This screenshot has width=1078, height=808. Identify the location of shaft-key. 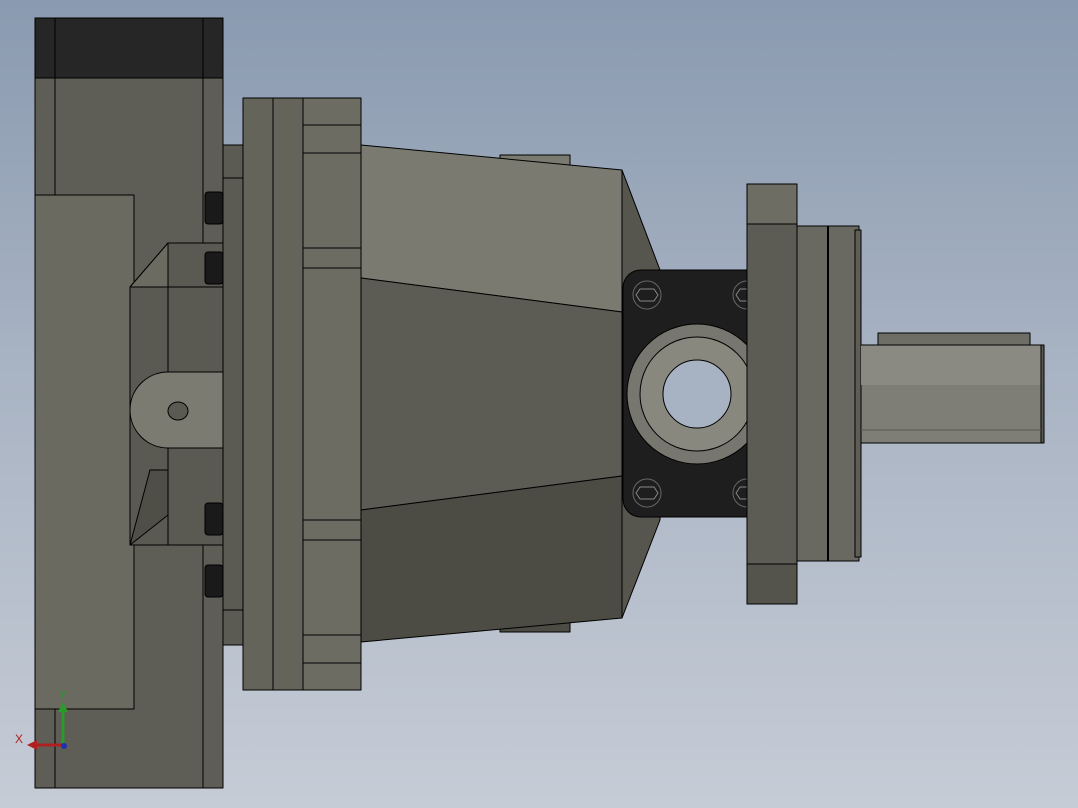
(954, 339).